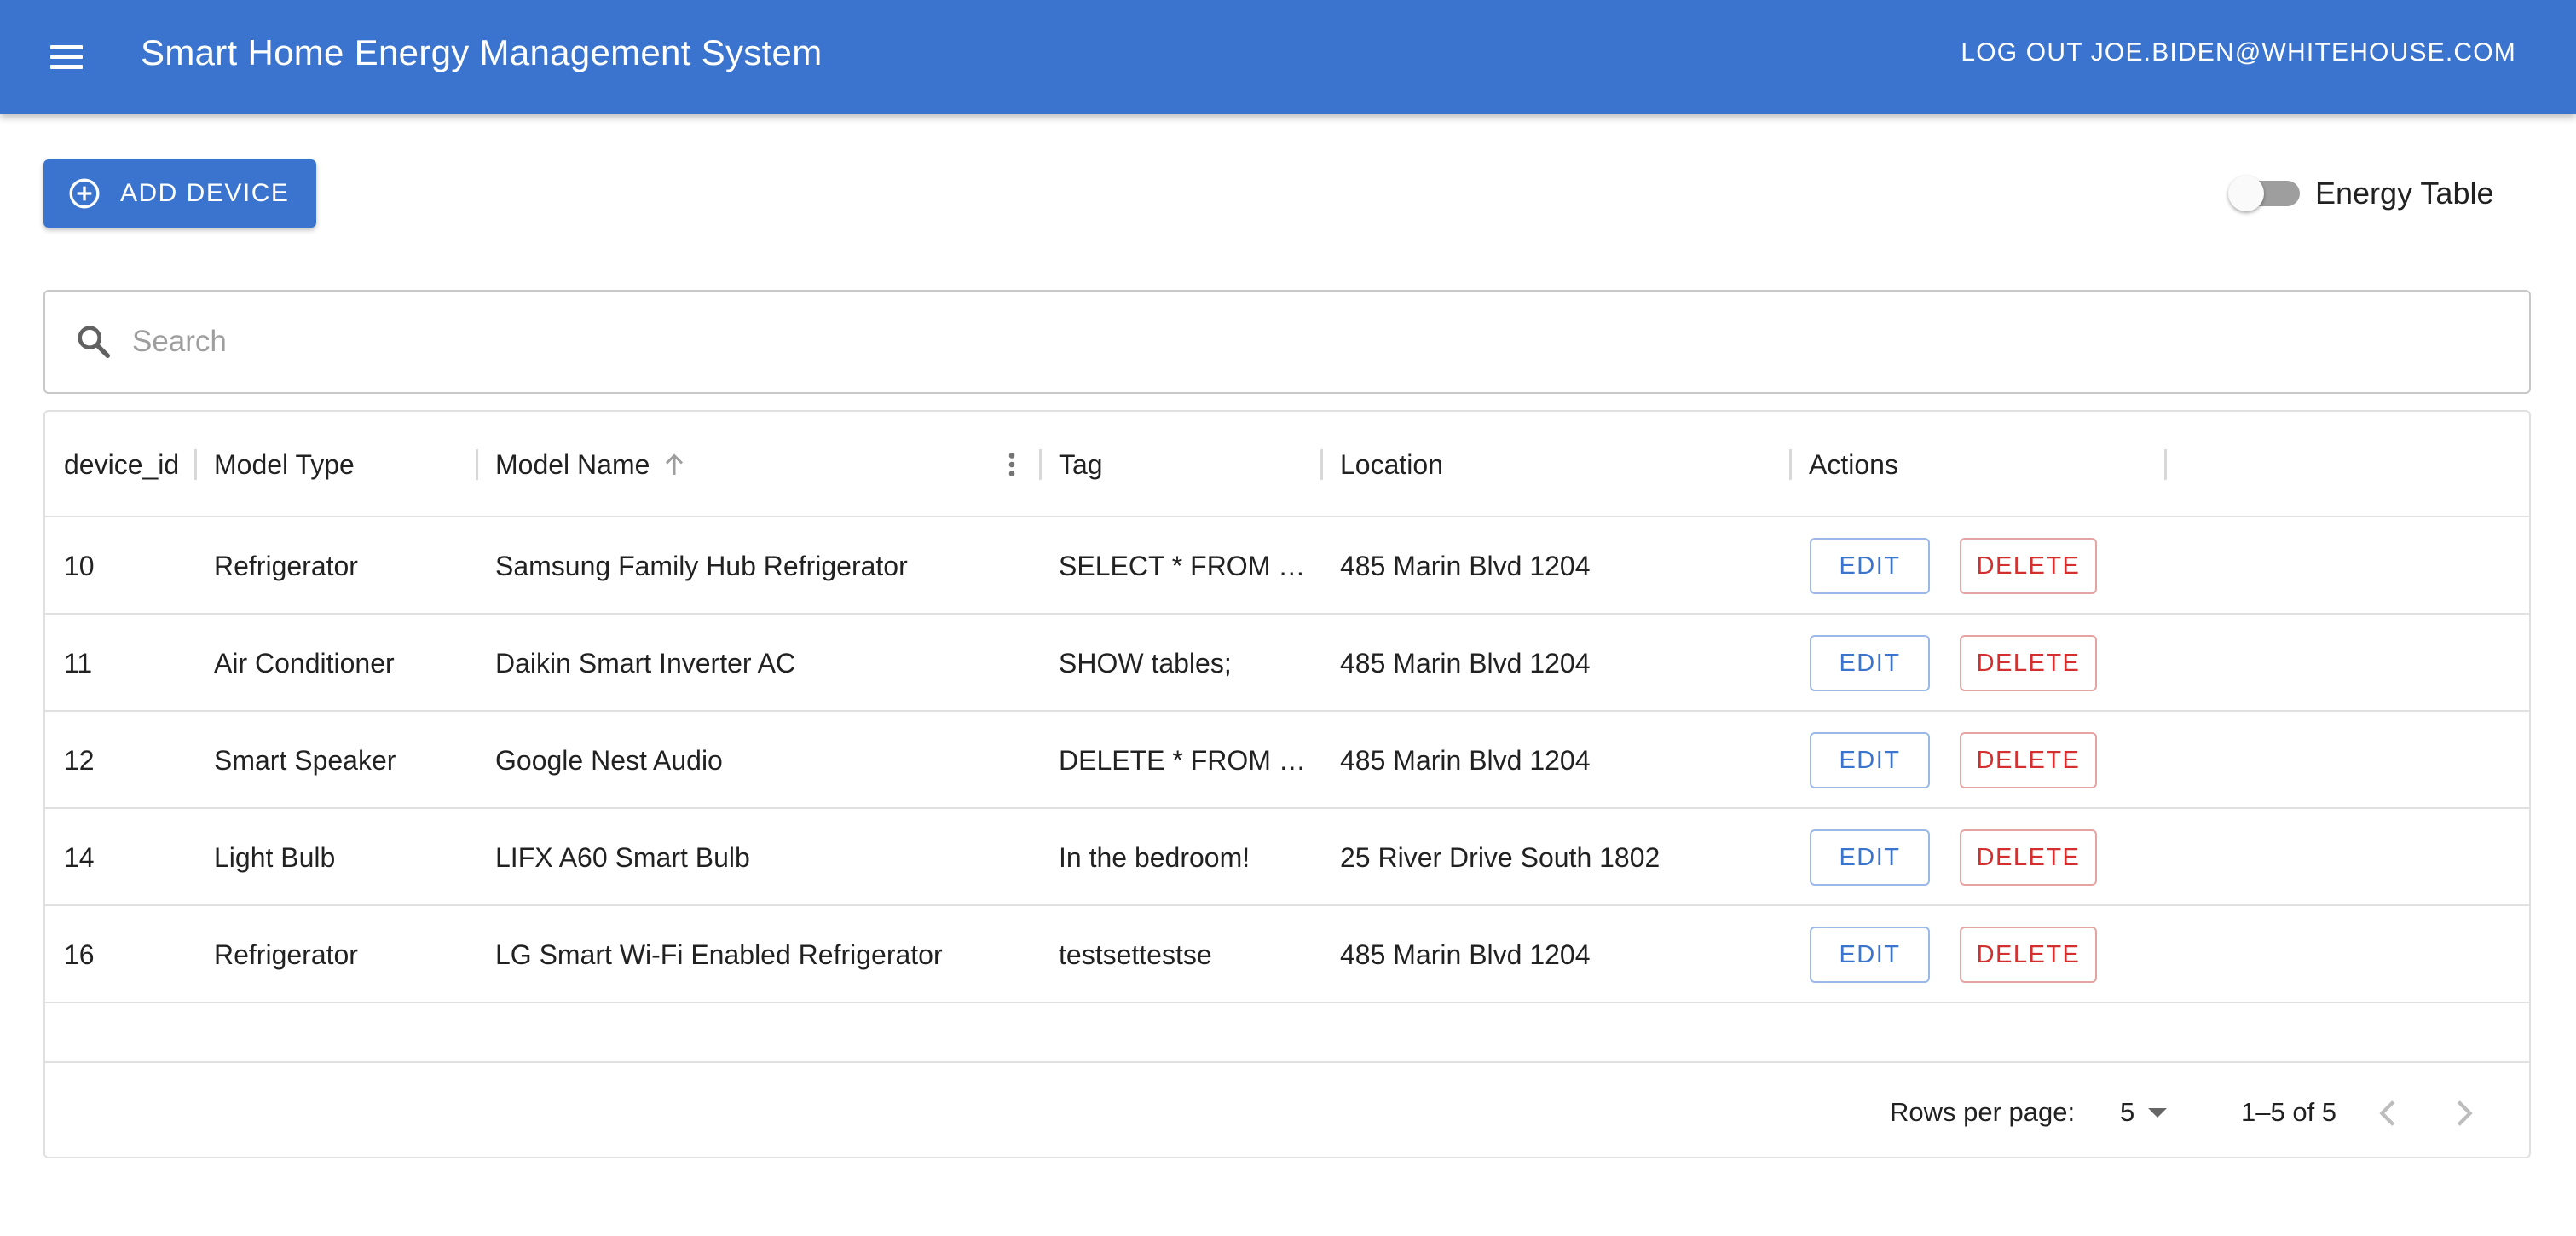  What do you see at coordinates (1154, 857) in the screenshot?
I see `cell-tag: In the bedroom!` at bounding box center [1154, 857].